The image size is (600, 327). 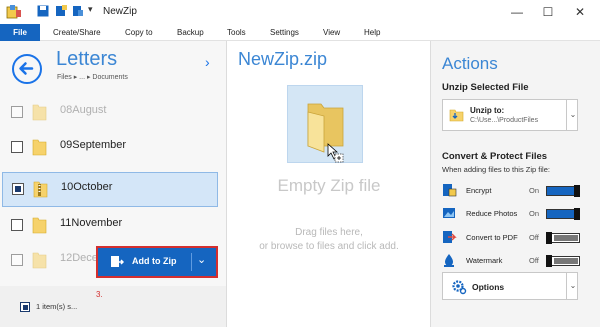 I want to click on file-row-09september: 09September, so click(x=109, y=147).